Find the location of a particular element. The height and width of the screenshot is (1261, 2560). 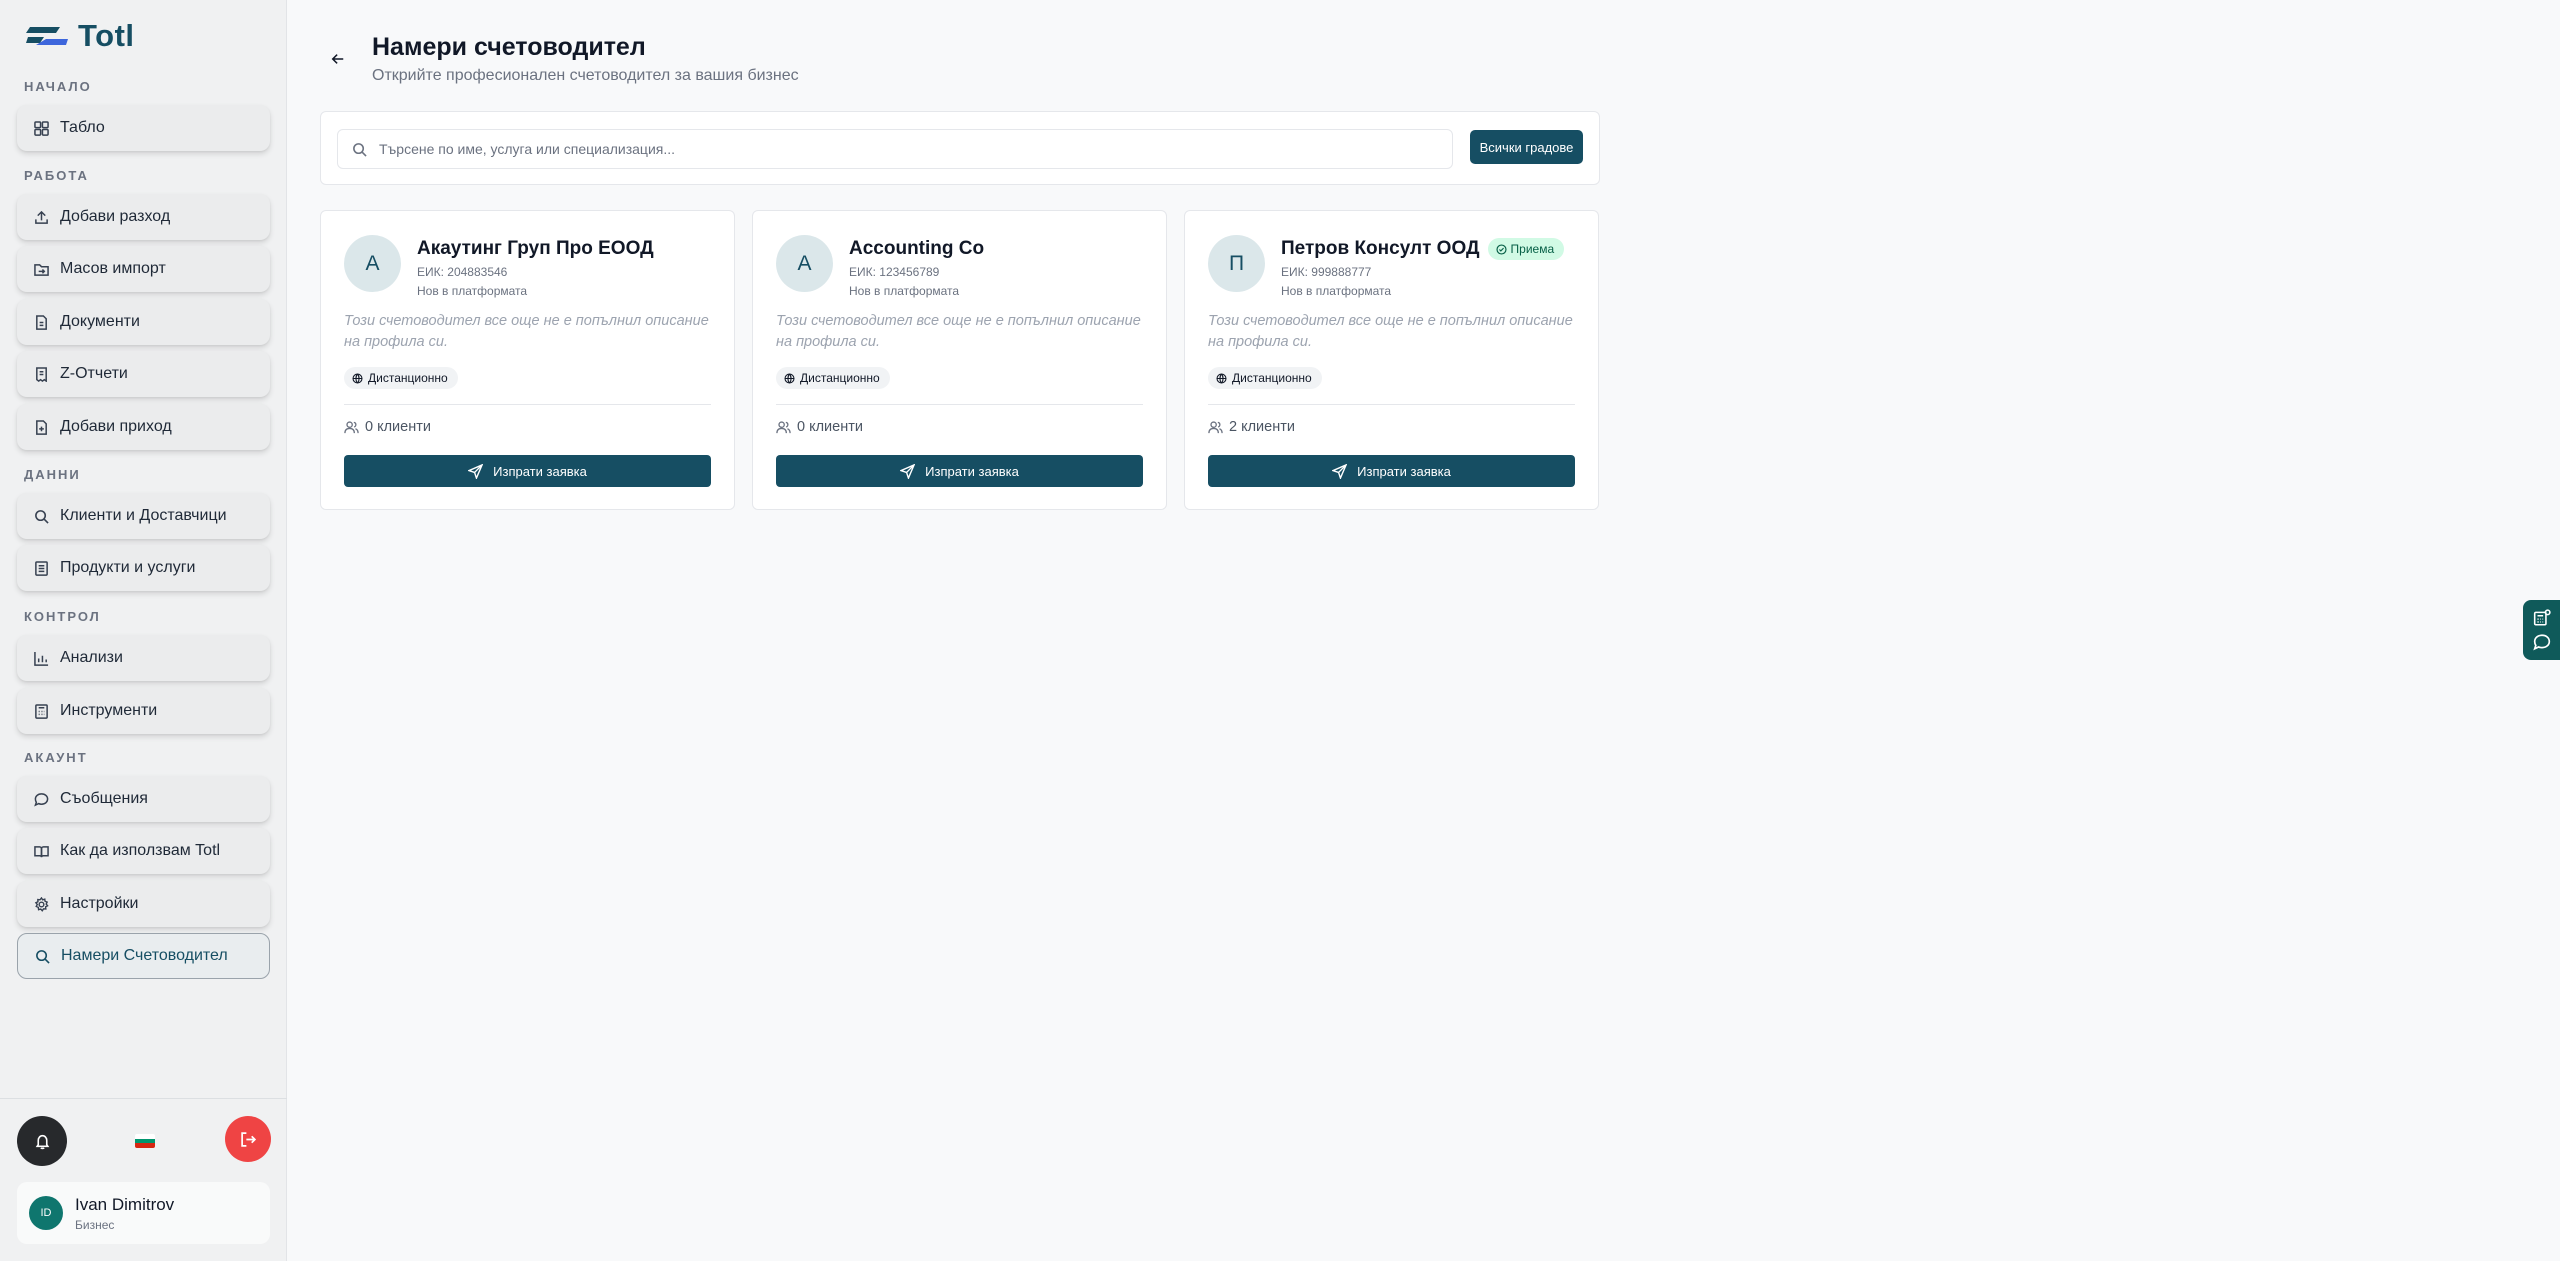

sidebar-item-messages: Съобщения is located at coordinates (143, 799).